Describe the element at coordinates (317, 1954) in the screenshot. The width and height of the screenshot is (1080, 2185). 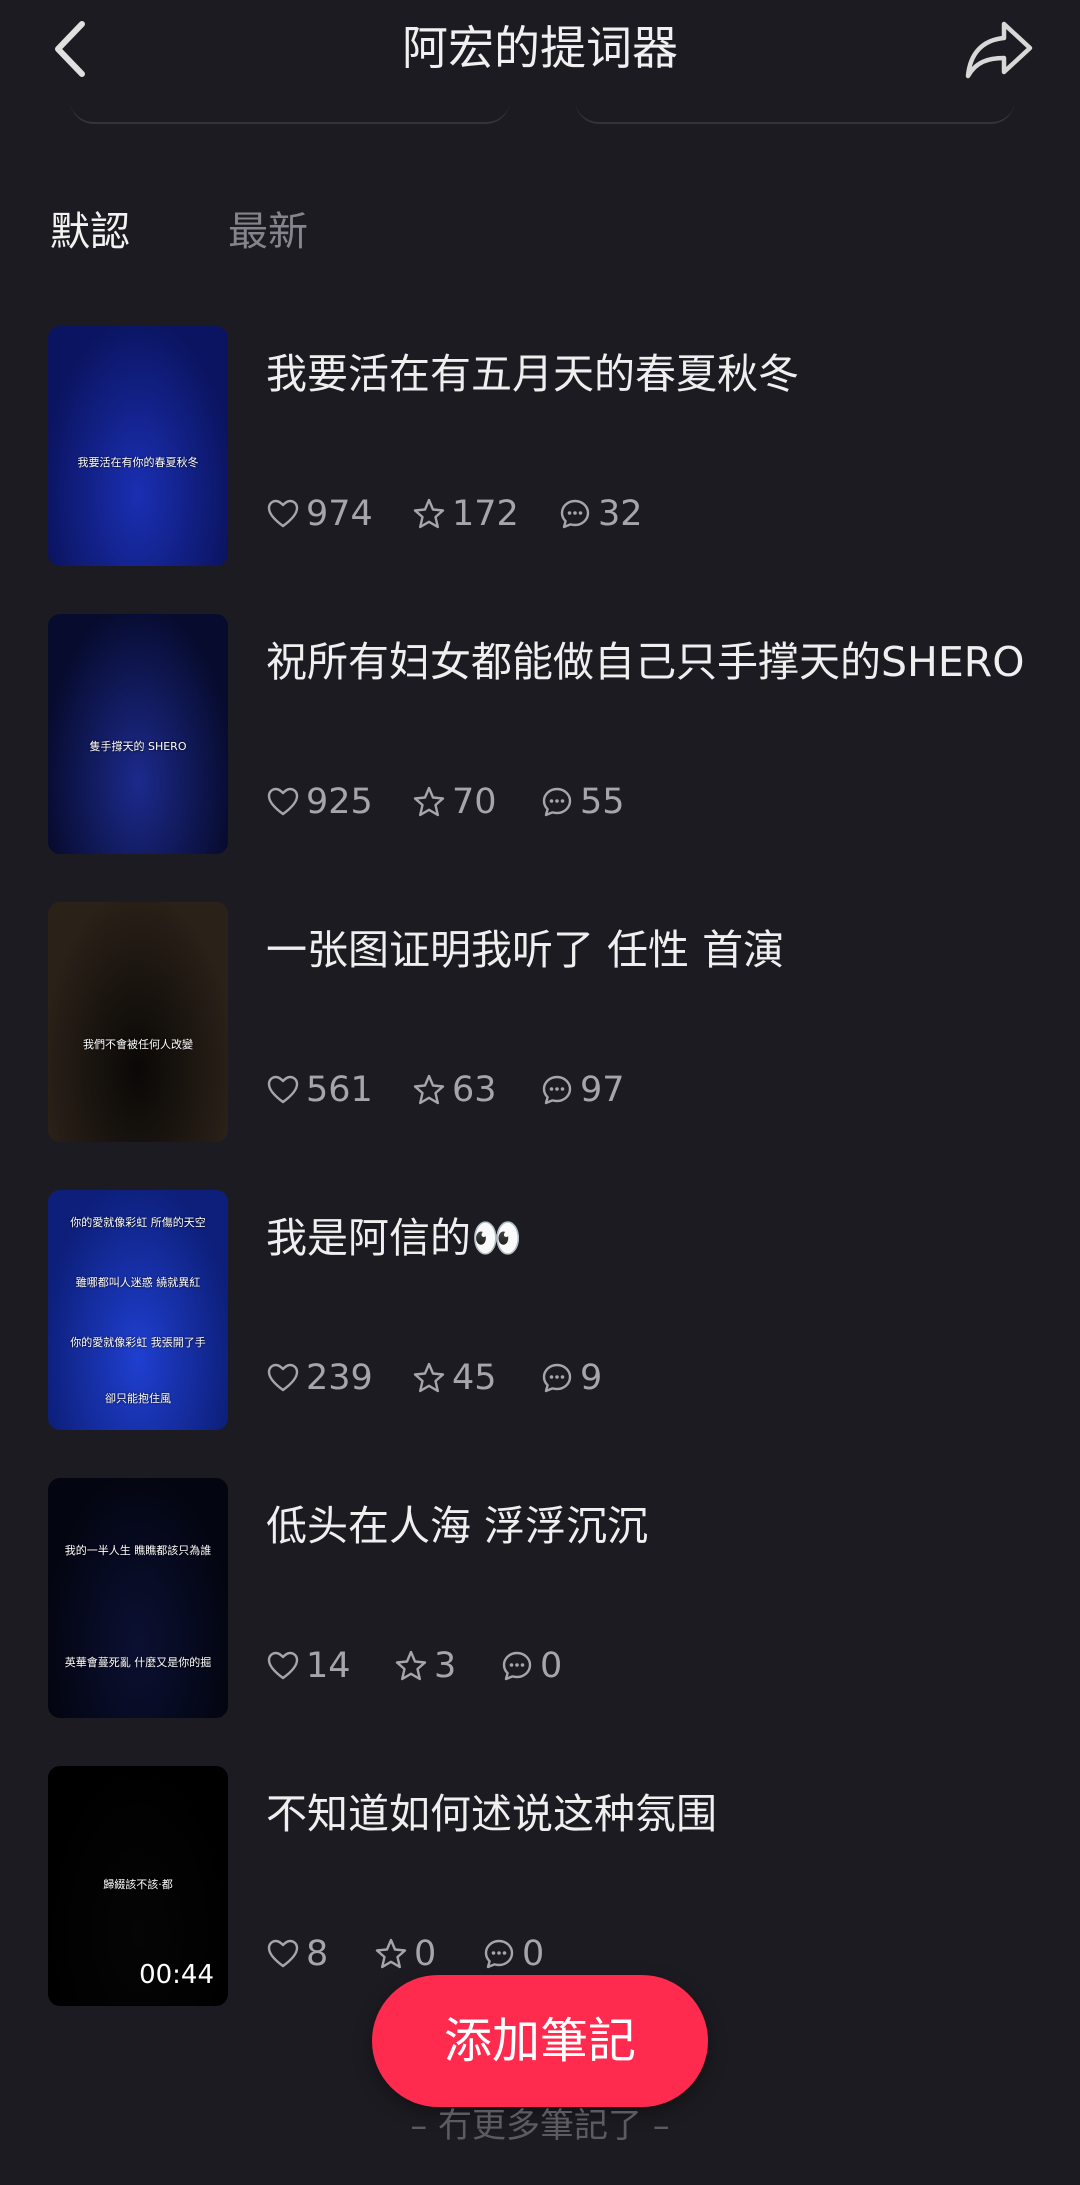
I see `like-count-value: 8` at that location.